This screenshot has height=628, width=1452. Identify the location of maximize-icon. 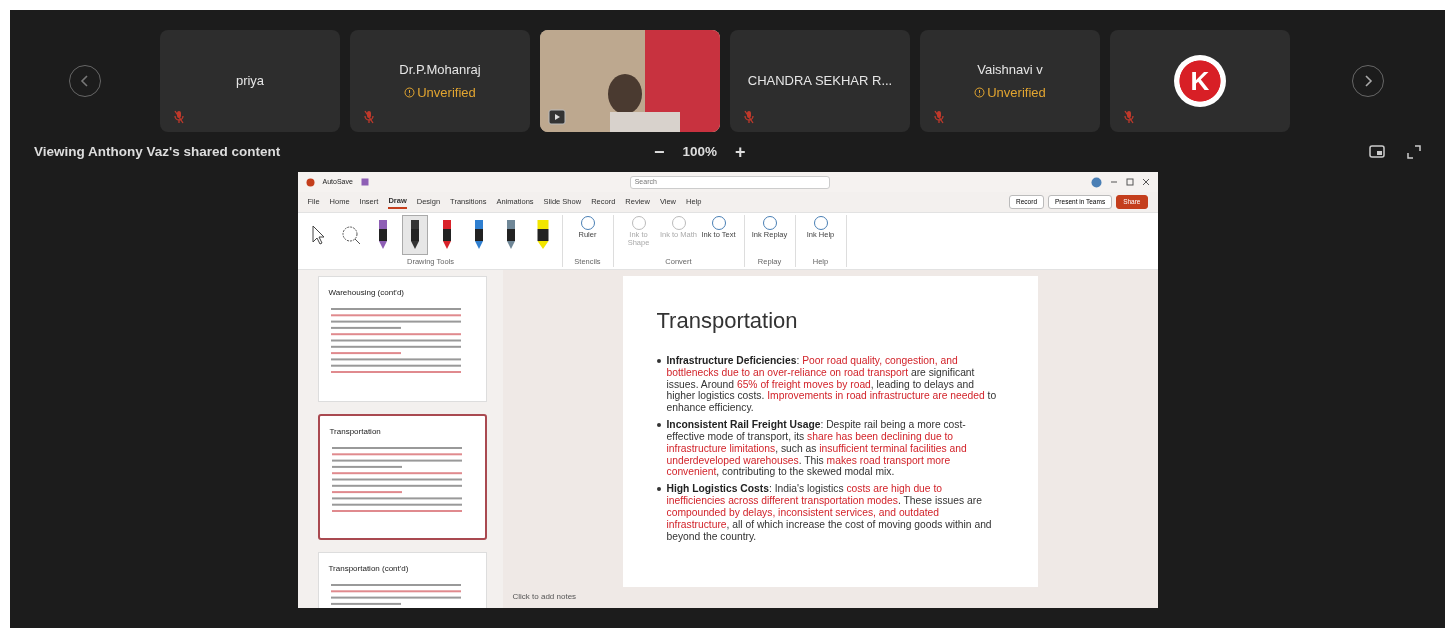
(1129, 182).